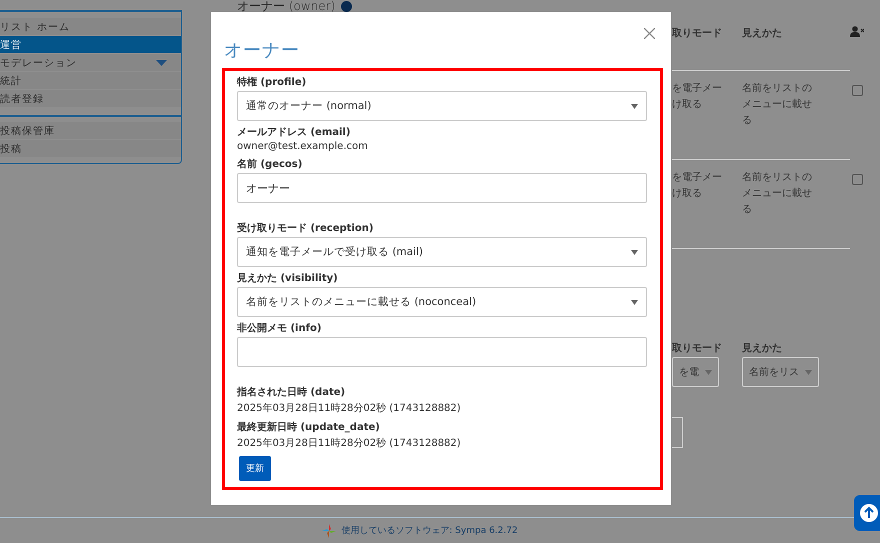 This screenshot has width=880, height=543. Describe the element at coordinates (279, 328) in the screenshot. I see `field-label: 非公開メモ (info)` at that location.